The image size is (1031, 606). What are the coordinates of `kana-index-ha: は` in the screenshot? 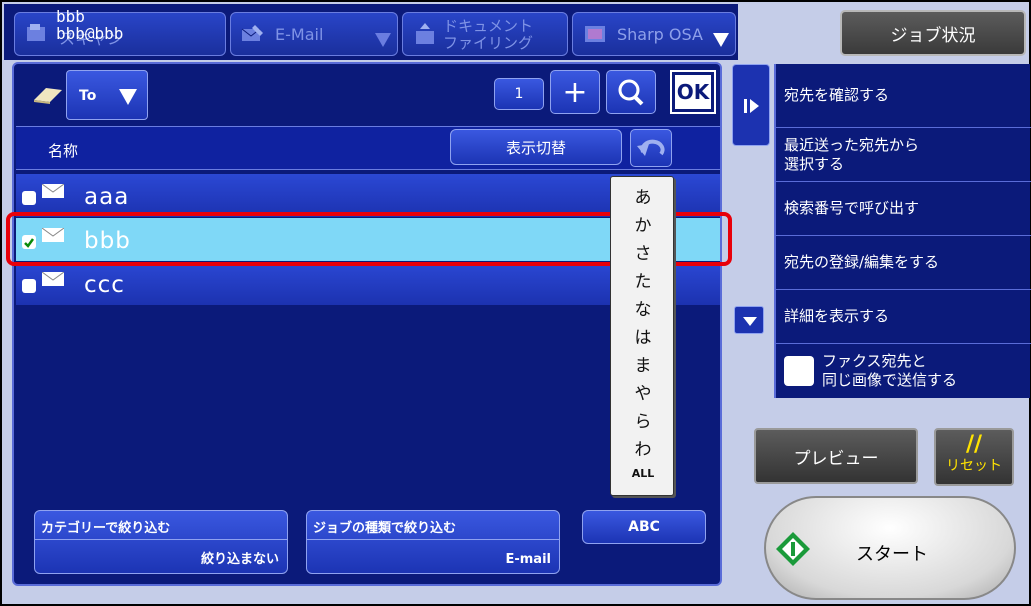 It's located at (643, 335).